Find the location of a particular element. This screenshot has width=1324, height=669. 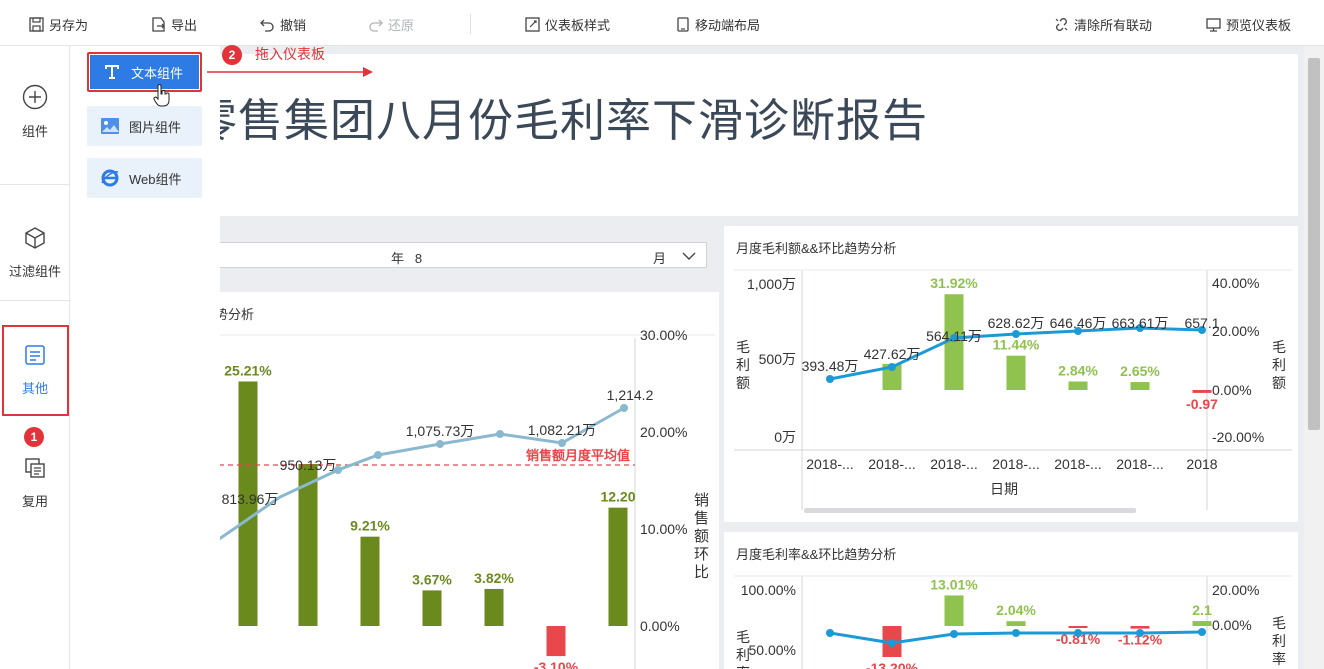

gross-profit-bar is located at coordinates (1140, 386).